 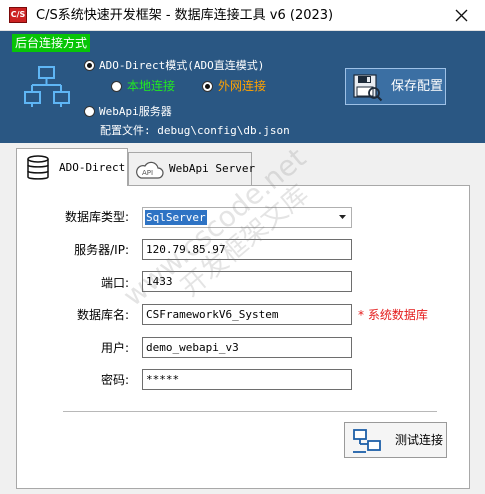 I want to click on close-icon, so click(x=461, y=15).